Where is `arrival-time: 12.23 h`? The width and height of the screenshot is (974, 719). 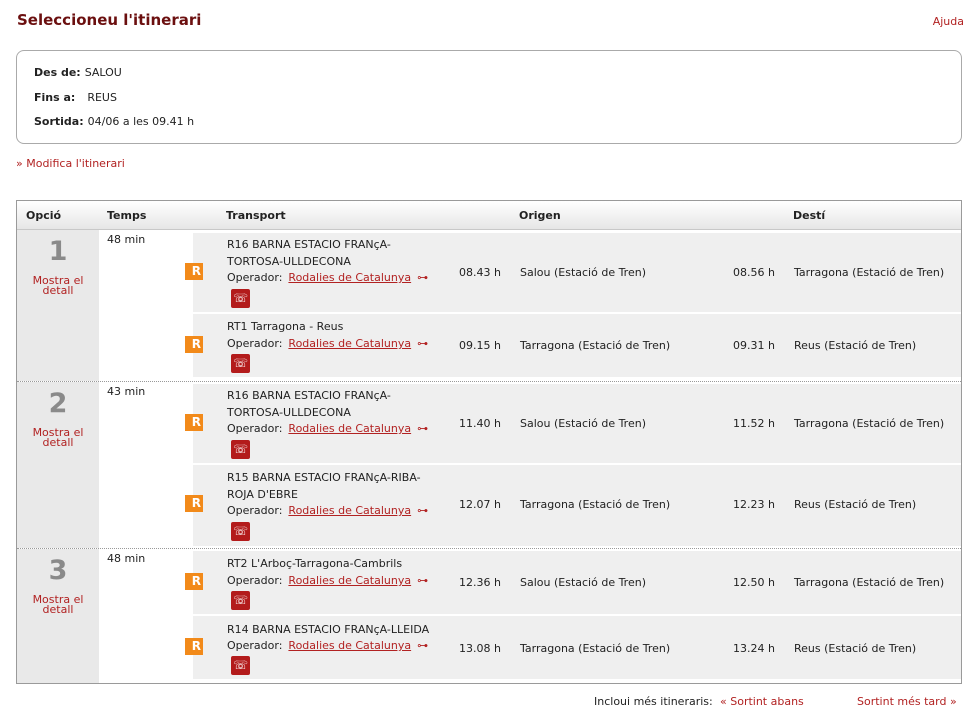 arrival-time: 12.23 h is located at coordinates (754, 504).